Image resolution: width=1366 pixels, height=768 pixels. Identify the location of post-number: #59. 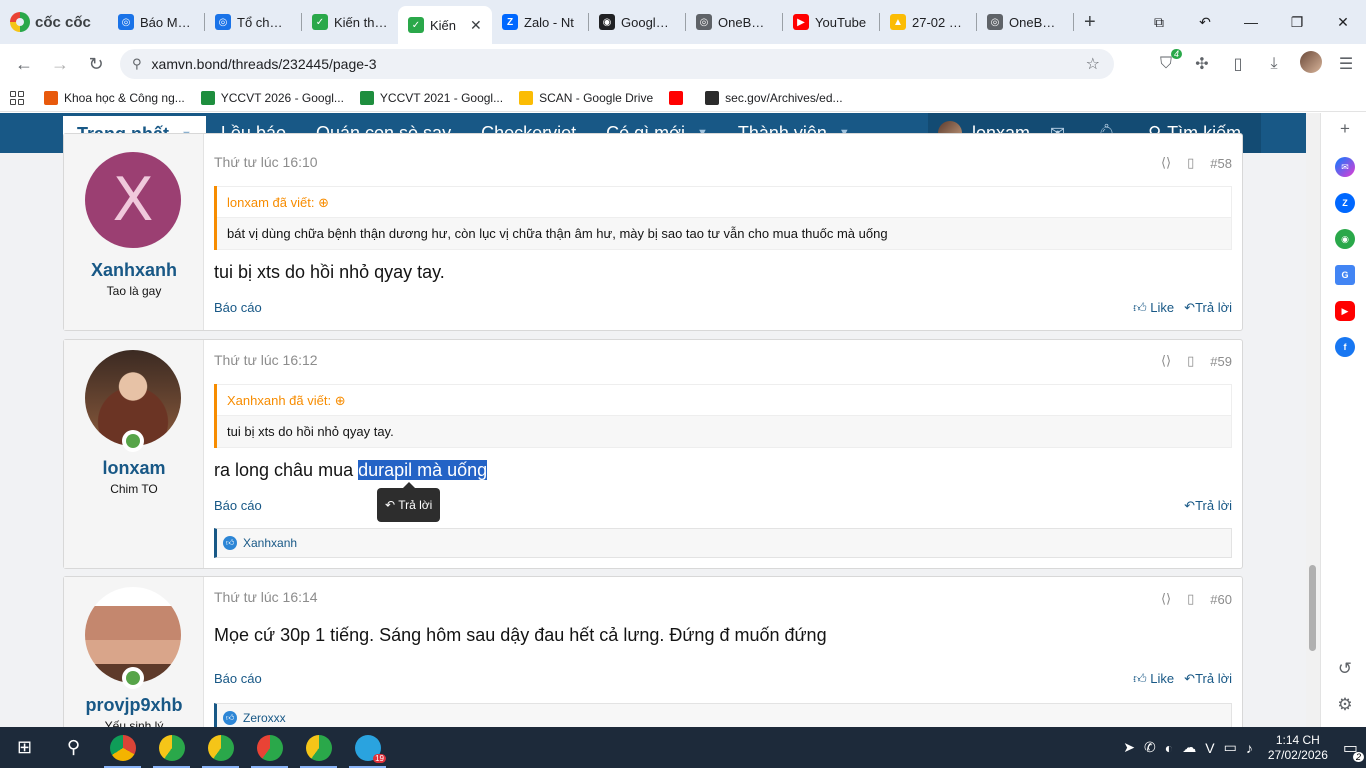
(1221, 361).